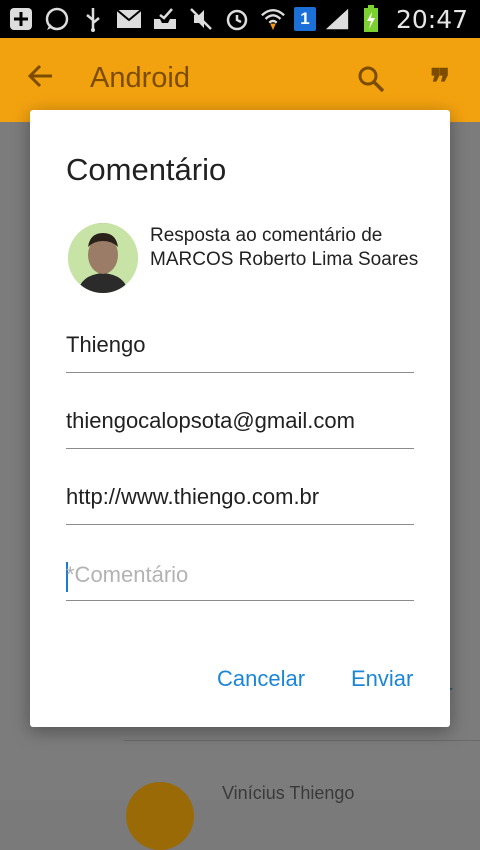 This screenshot has height=850, width=480. What do you see at coordinates (440, 82) in the screenshot?
I see `quote-icon: ❞` at bounding box center [440, 82].